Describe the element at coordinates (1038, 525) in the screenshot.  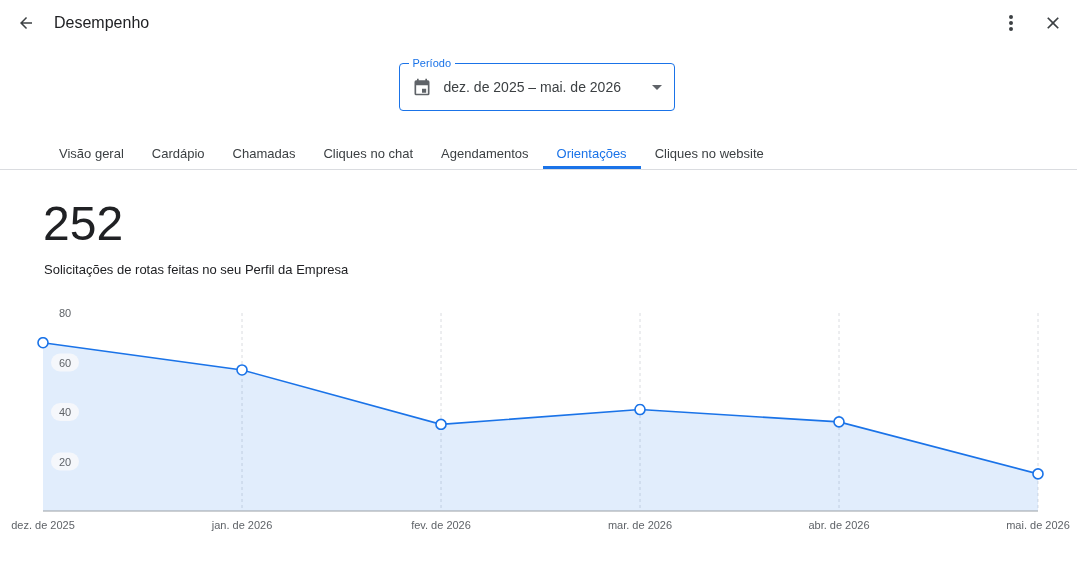
I see `x-tick-label: mai. de 2026` at that location.